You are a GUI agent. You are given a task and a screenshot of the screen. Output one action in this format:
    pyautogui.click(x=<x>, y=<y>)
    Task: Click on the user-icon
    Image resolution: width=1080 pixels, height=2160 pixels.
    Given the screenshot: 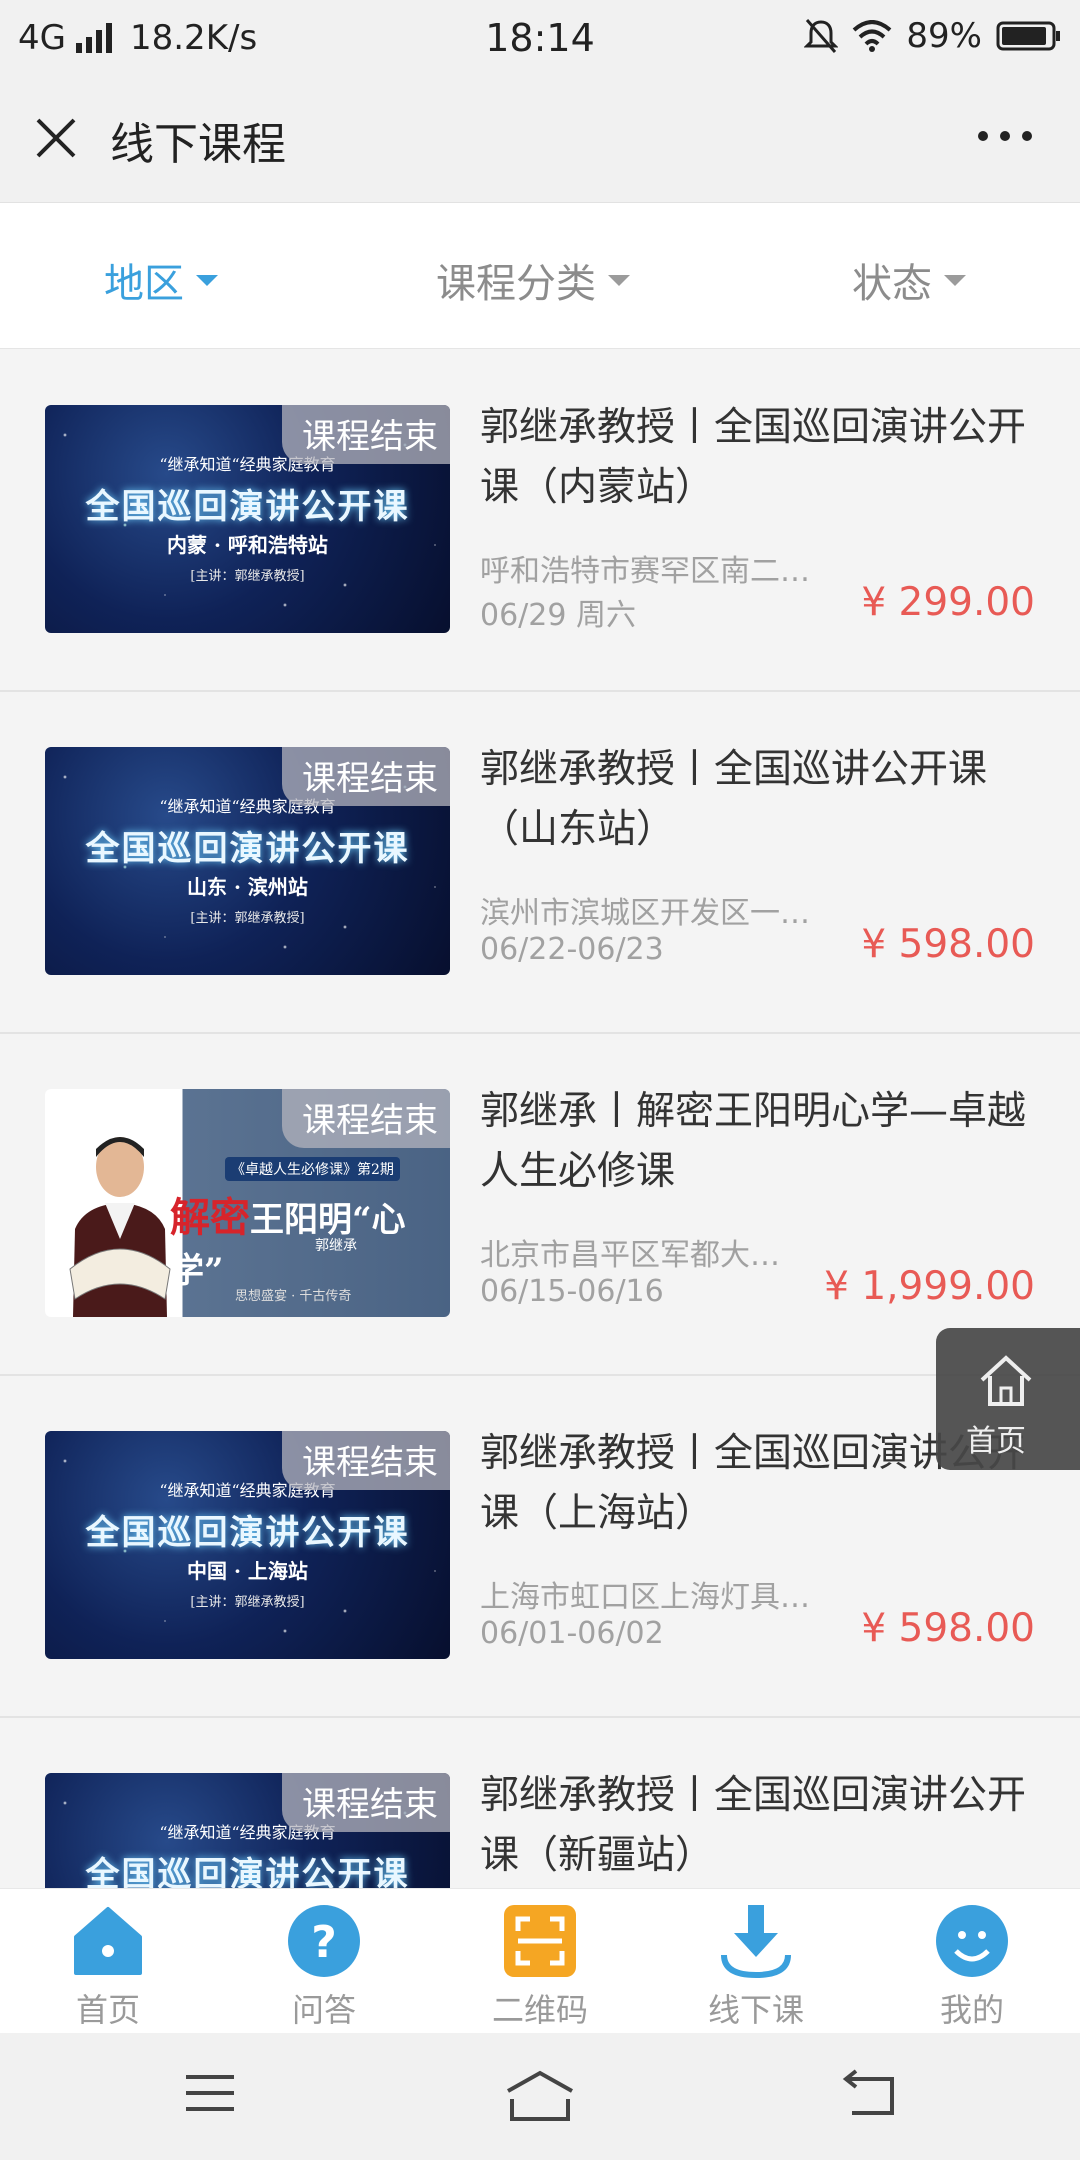 What is the action you would take?
    pyautogui.click(x=972, y=1941)
    